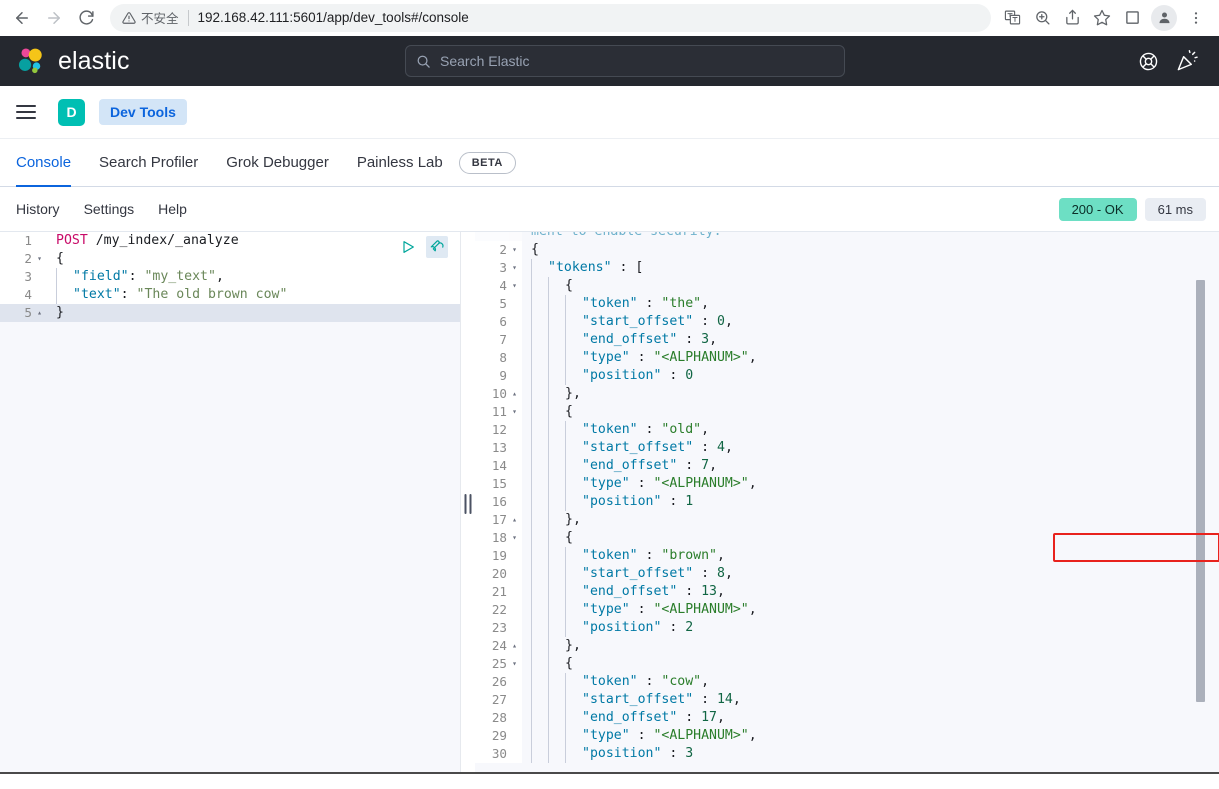 This screenshot has height=789, width=1219. I want to click on code-line: 3 "field": "my_text",, so click(230, 277).